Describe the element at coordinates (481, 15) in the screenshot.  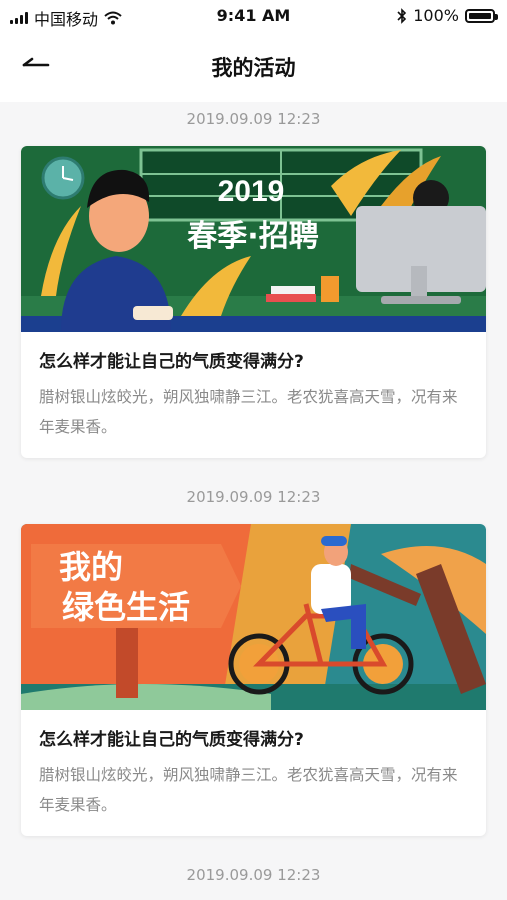
I see `battery-icon` at that location.